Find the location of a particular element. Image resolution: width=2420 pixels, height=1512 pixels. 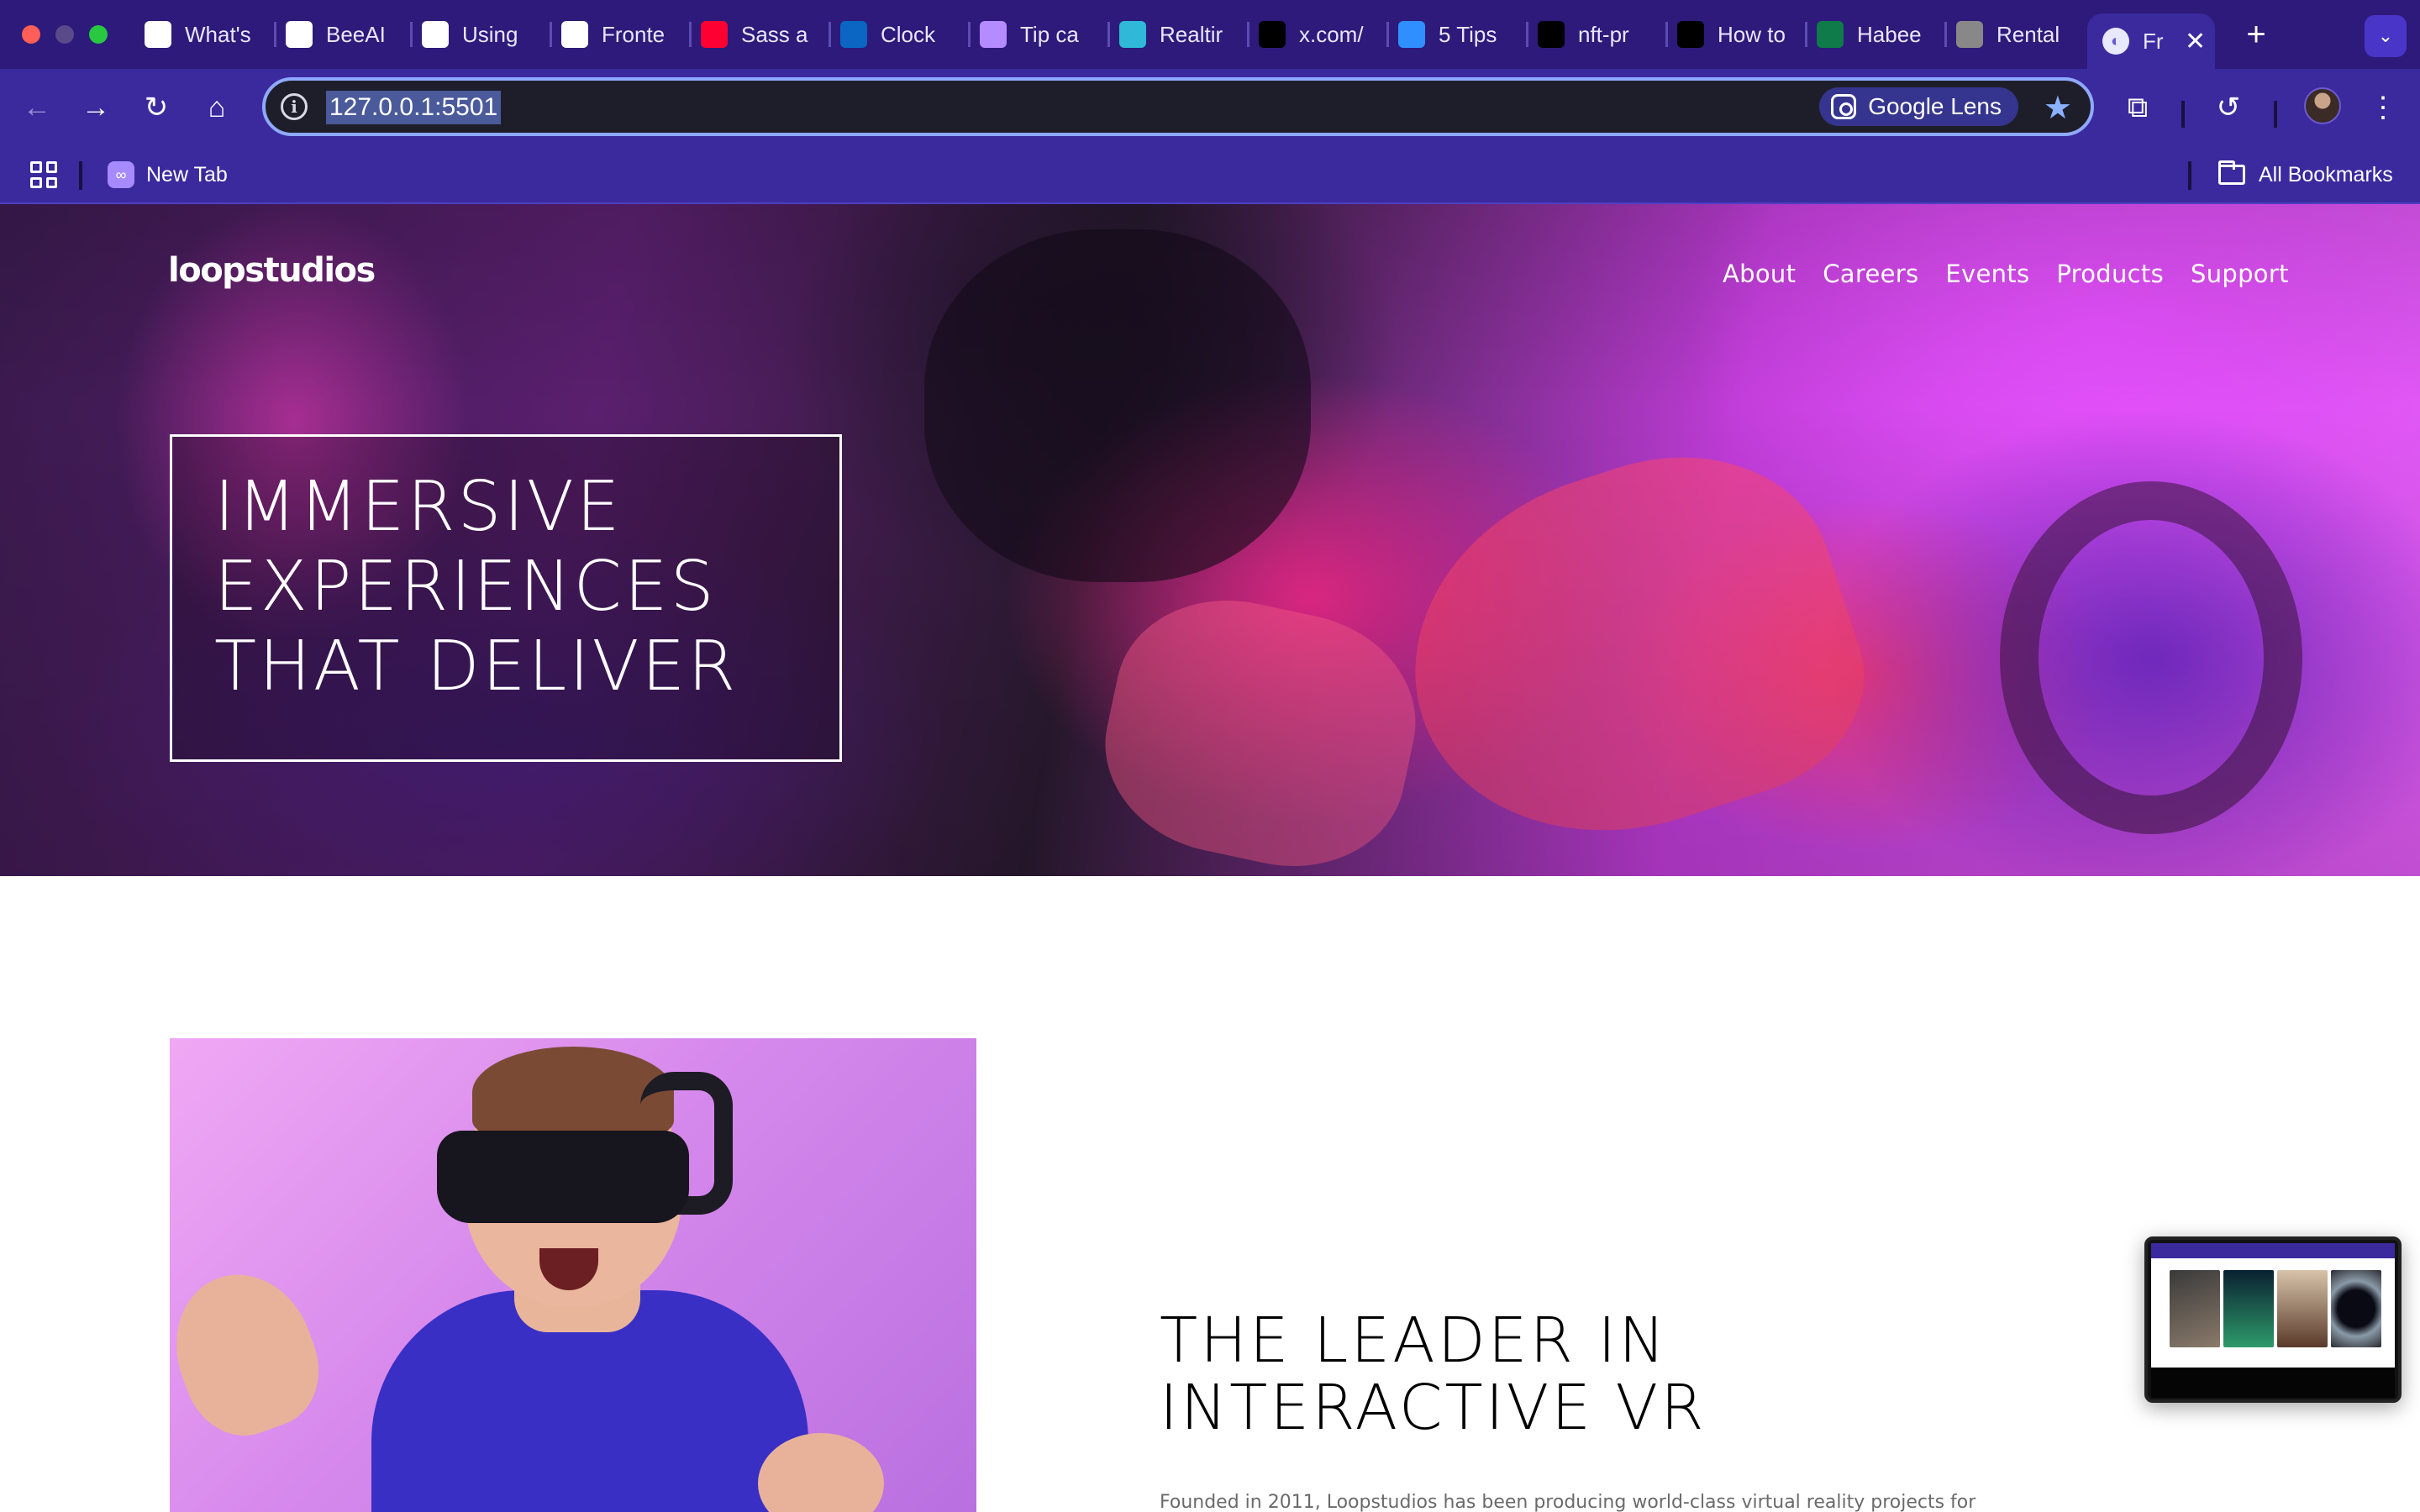

cz-icon is located at coordinates (435, 34).